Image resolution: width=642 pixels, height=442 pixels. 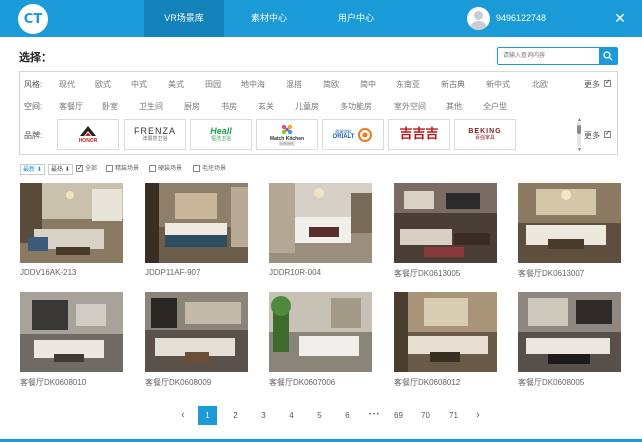 What do you see at coordinates (408, 84) in the screenshot?
I see `style-option: 东南亚` at bounding box center [408, 84].